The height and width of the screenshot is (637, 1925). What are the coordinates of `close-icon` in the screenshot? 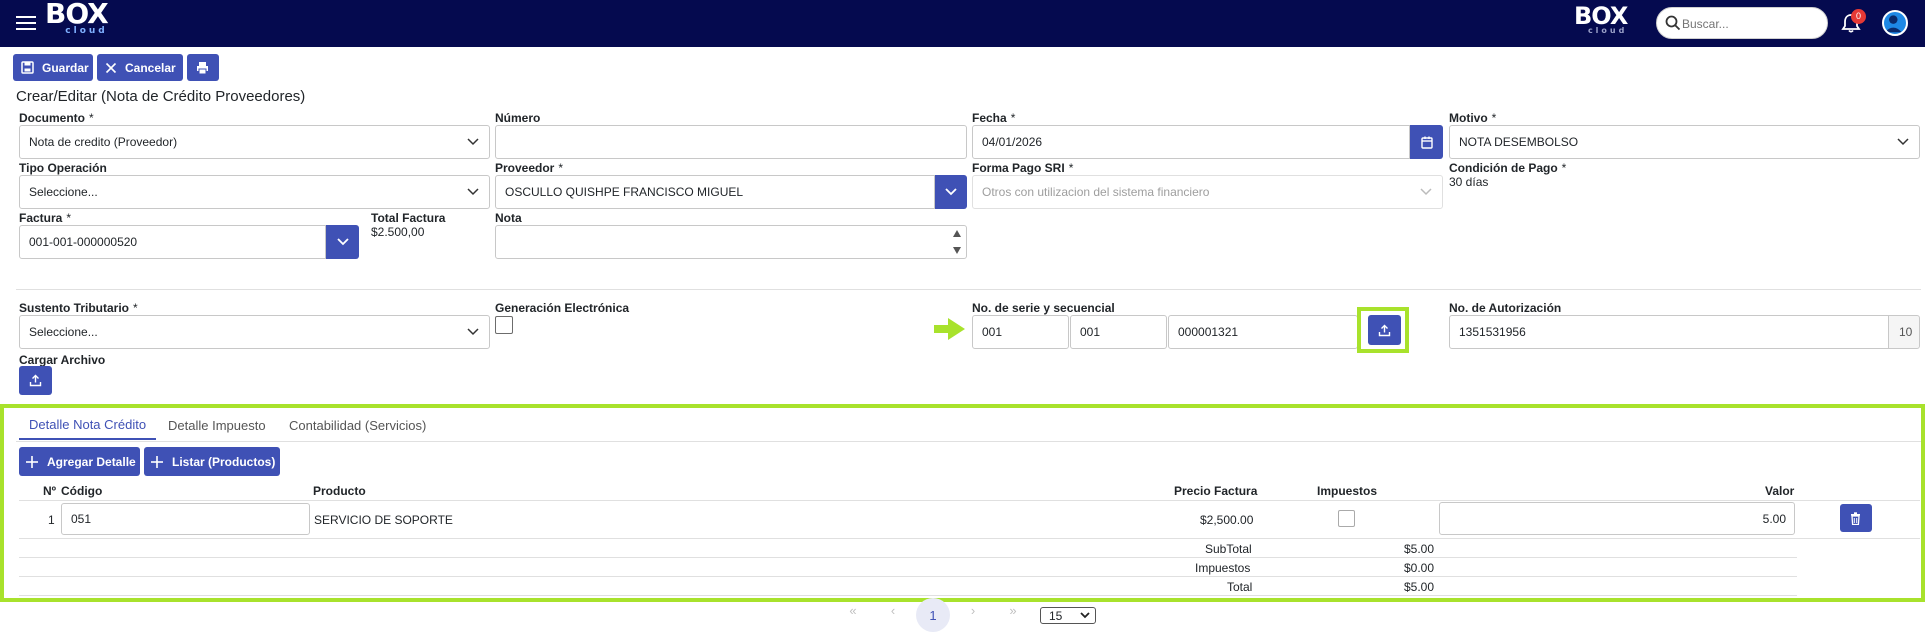 It's located at (111, 67).